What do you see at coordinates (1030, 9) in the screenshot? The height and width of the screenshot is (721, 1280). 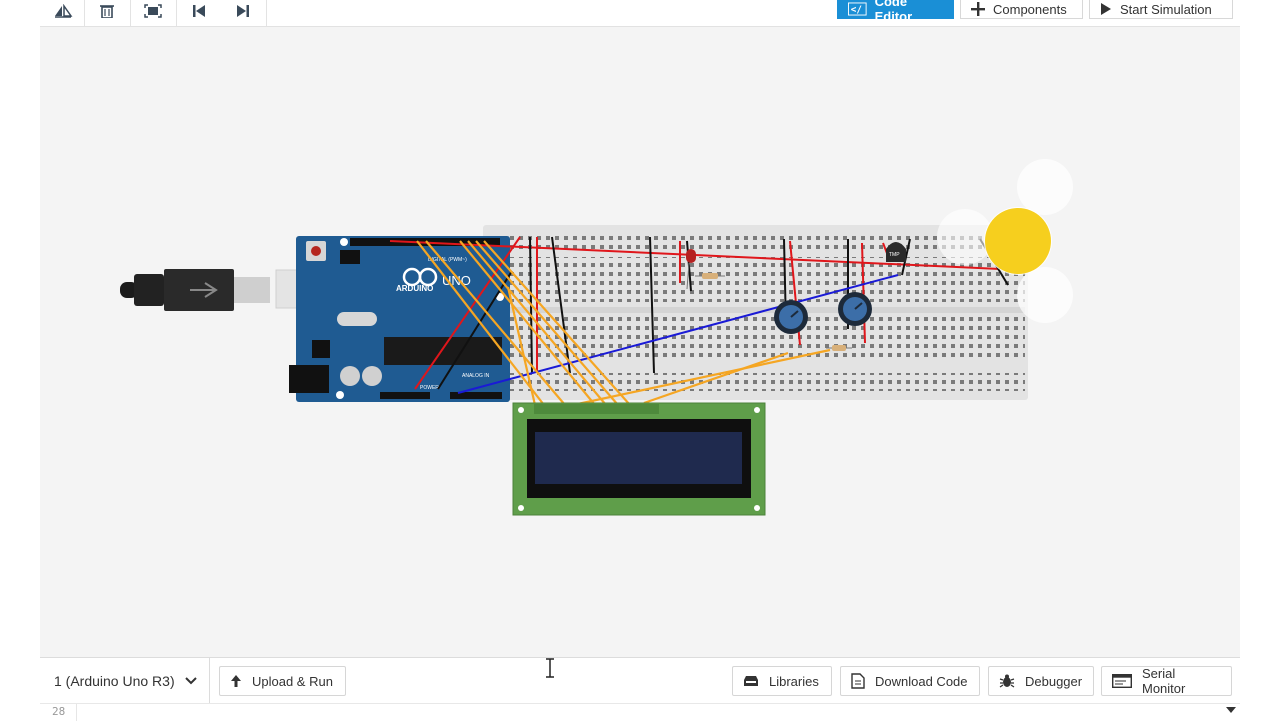 I see `components-label: Components` at bounding box center [1030, 9].